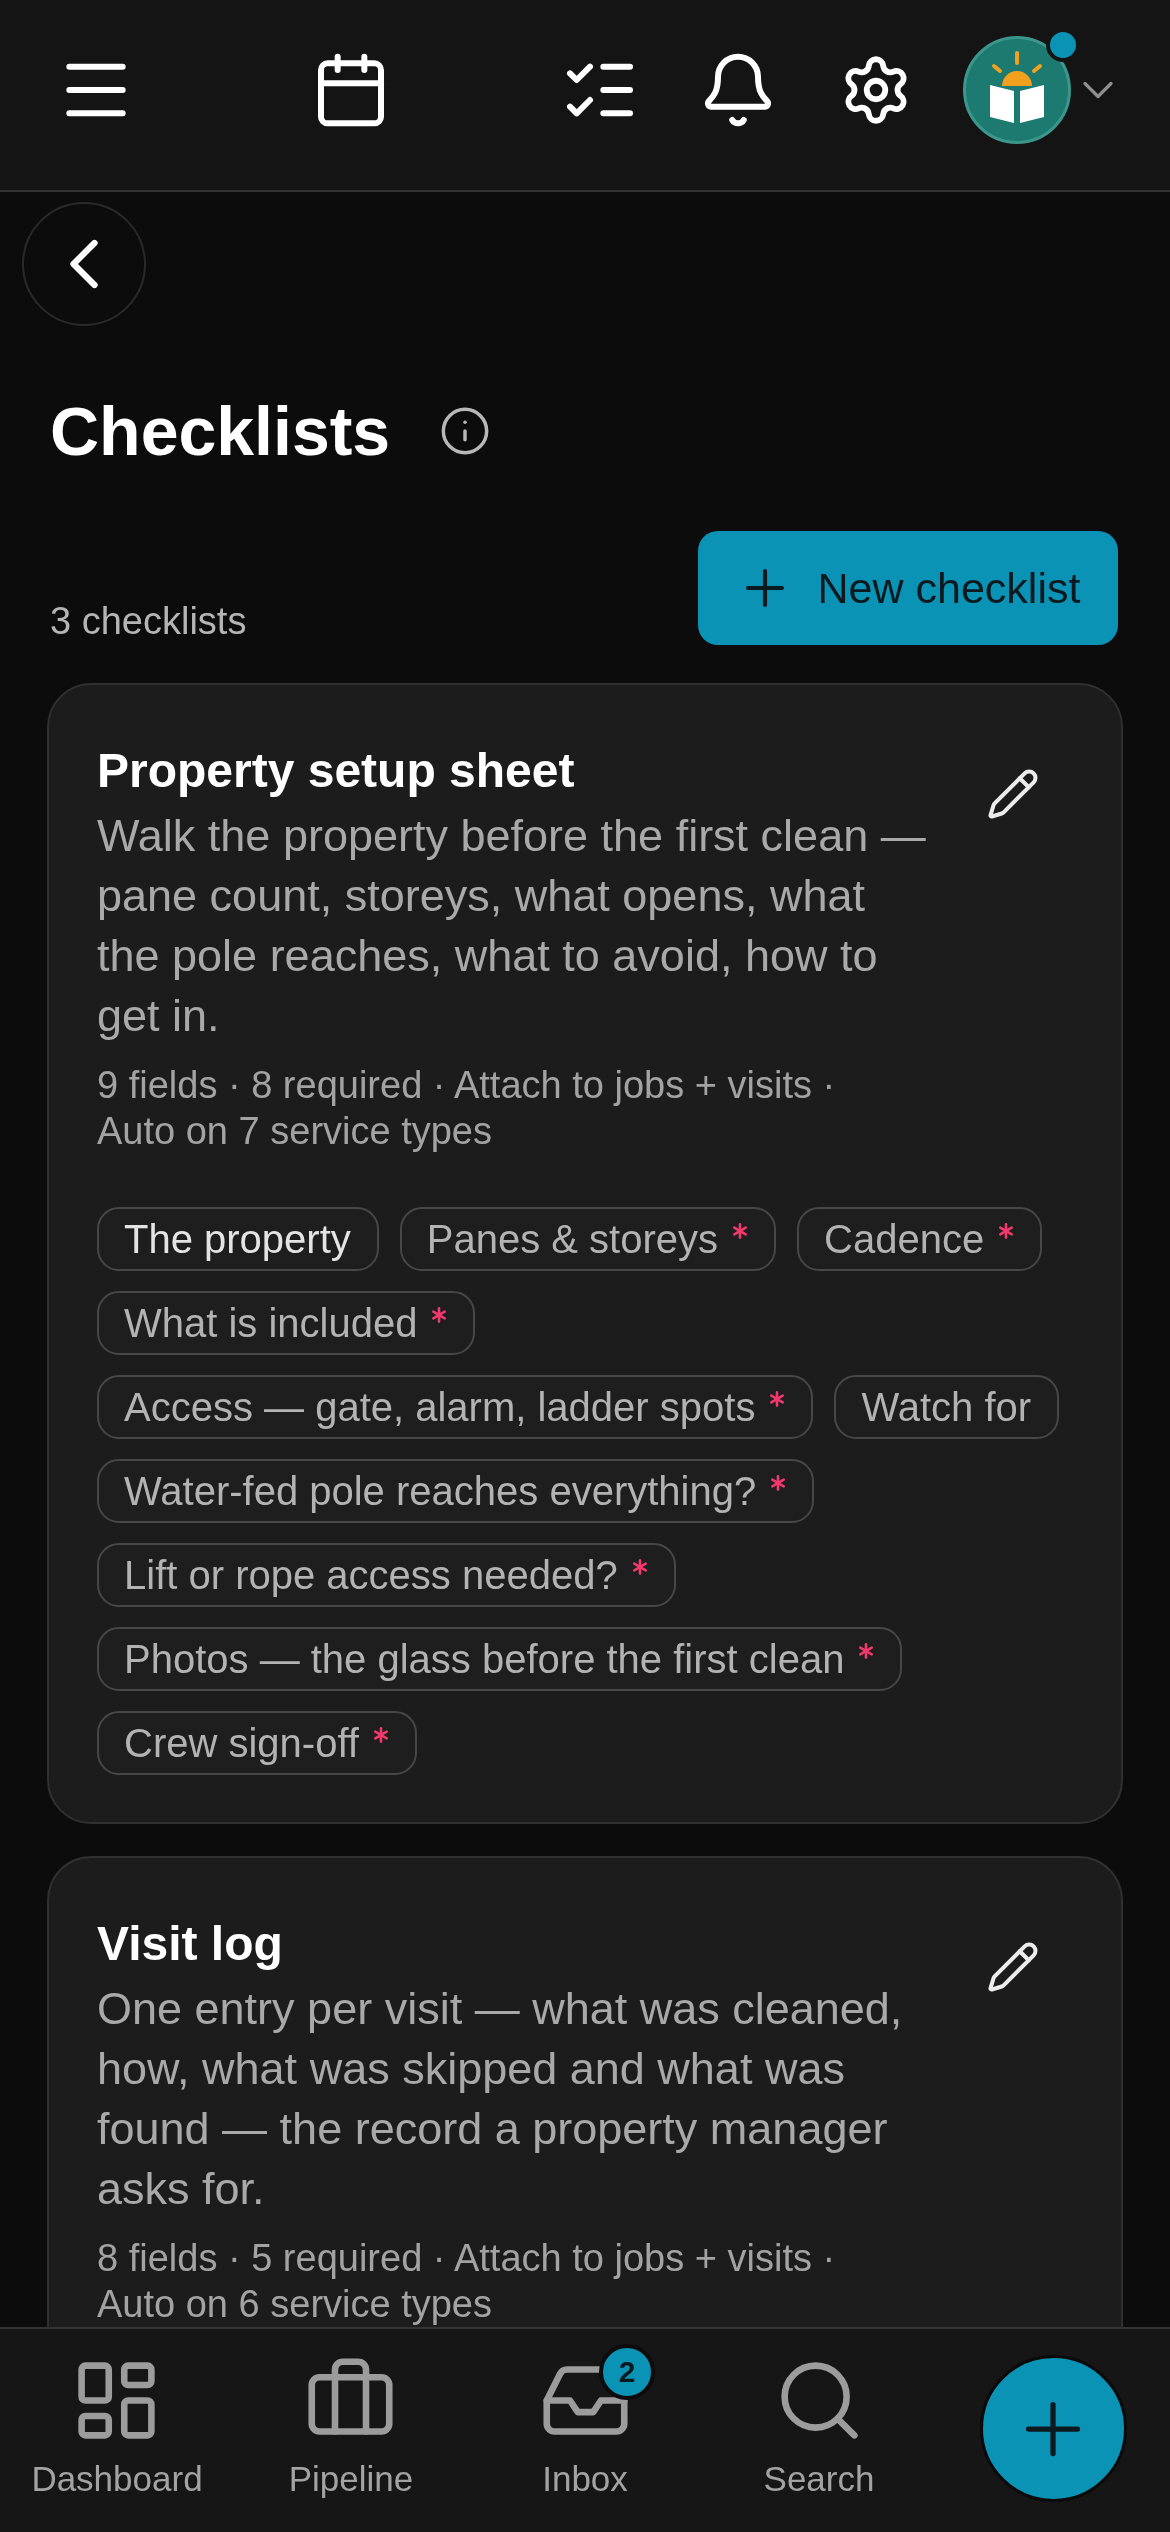 Image resolution: width=1170 pixels, height=2532 pixels. I want to click on unread-count-badge: 2, so click(627, 2372).